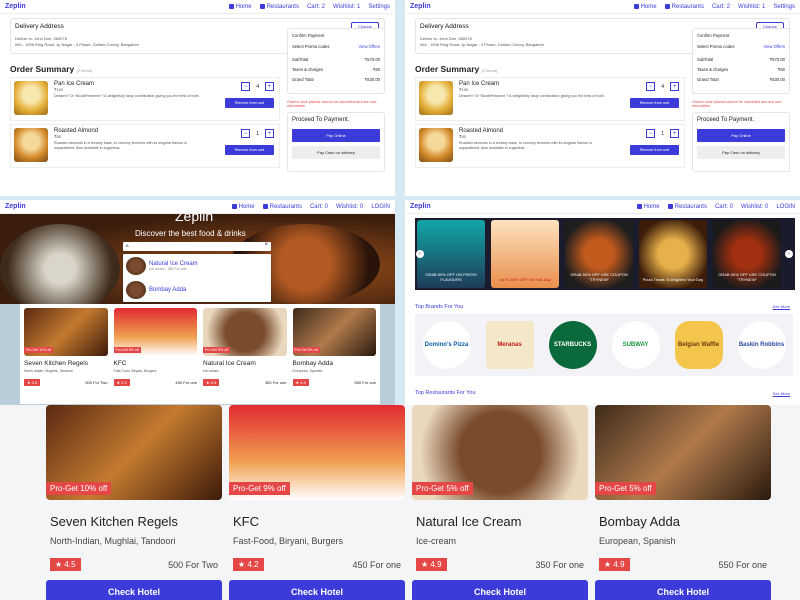 The height and width of the screenshot is (600, 800). Describe the element at coordinates (197, 266) in the screenshot. I see `search-result: Natural Ice Cream Ice-cream · 350 For one` at that location.